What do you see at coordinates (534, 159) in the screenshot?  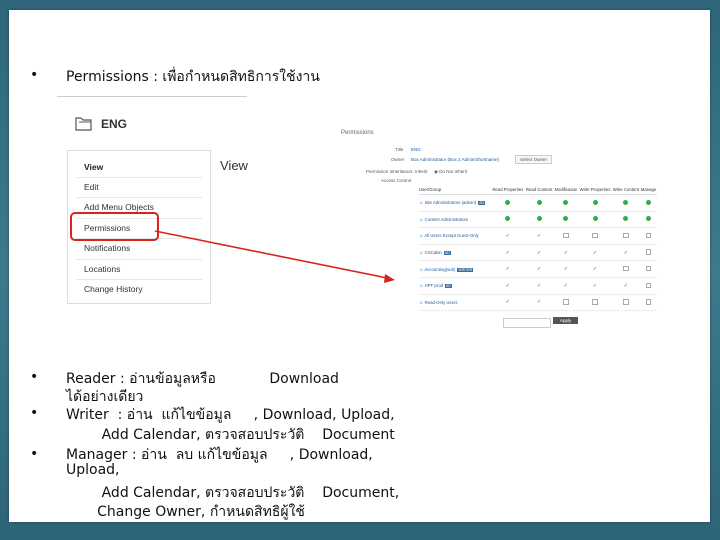 I see `select-owner-button: Select Owner` at bounding box center [534, 159].